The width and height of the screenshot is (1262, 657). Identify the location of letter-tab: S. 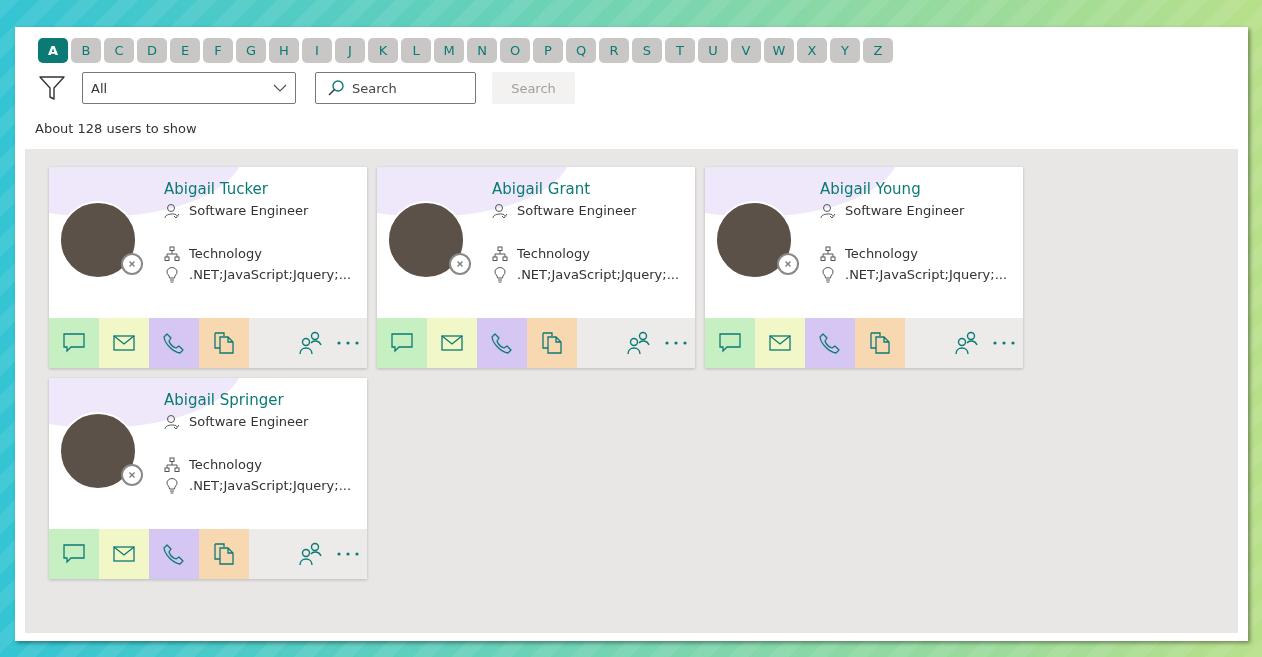
(647, 50).